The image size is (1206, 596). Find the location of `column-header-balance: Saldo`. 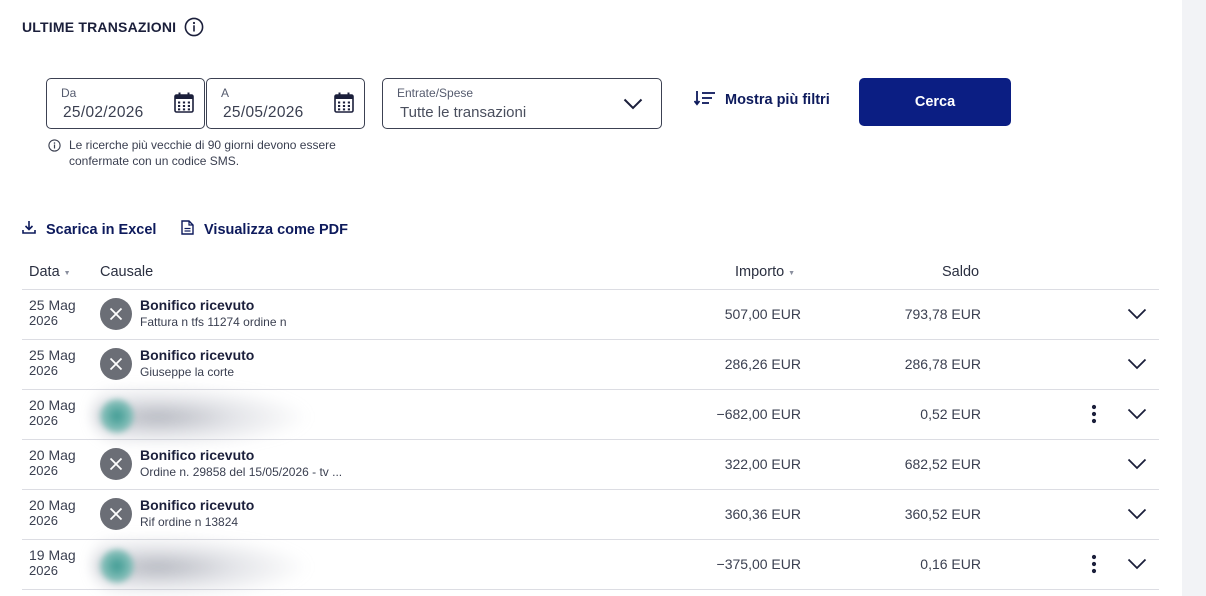

column-header-balance: Saldo is located at coordinates (960, 272).